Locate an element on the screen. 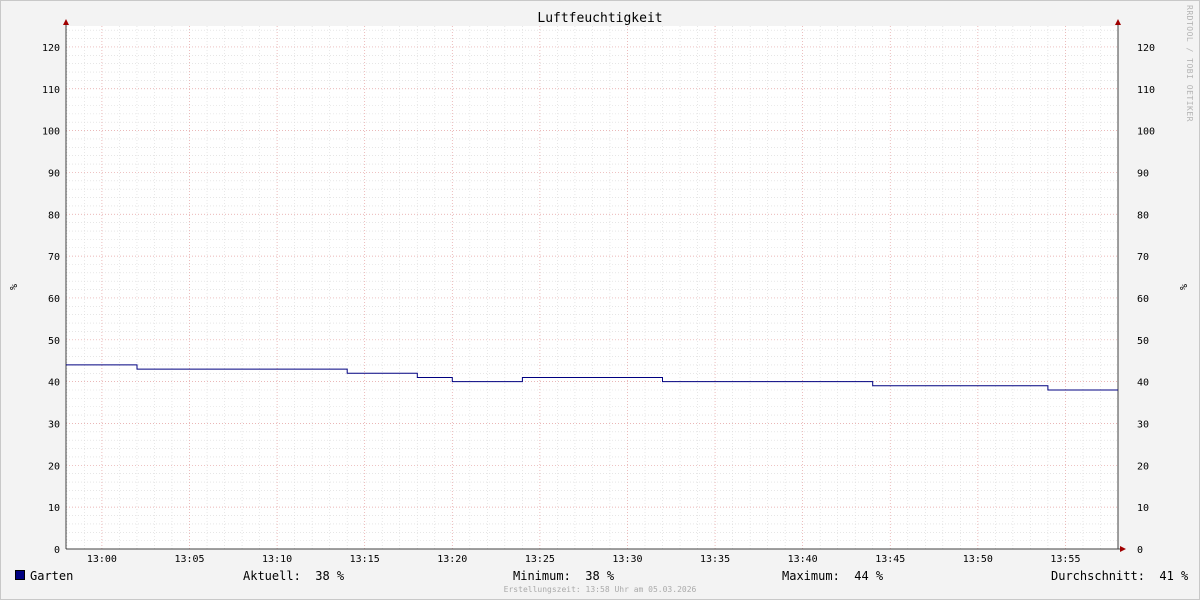  y-tick-label-right: 60 is located at coordinates (1143, 299).